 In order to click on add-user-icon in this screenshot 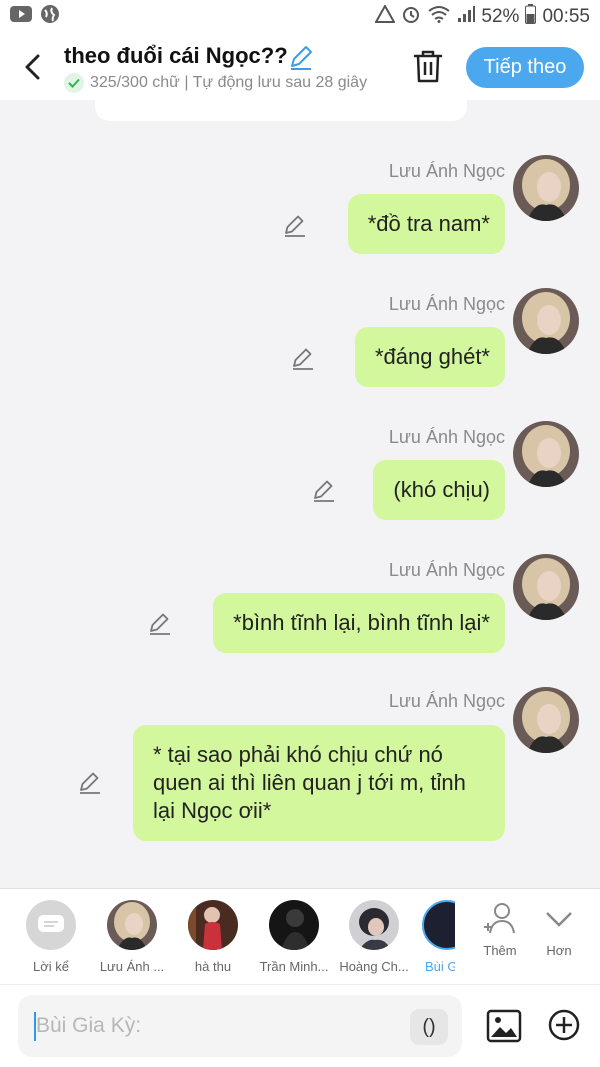, I will do `click(499, 918)`.